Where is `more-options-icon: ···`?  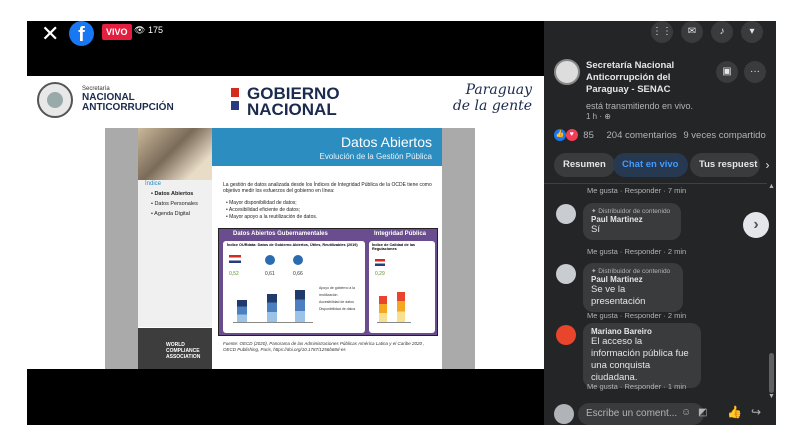 more-options-icon: ··· is located at coordinates (755, 72).